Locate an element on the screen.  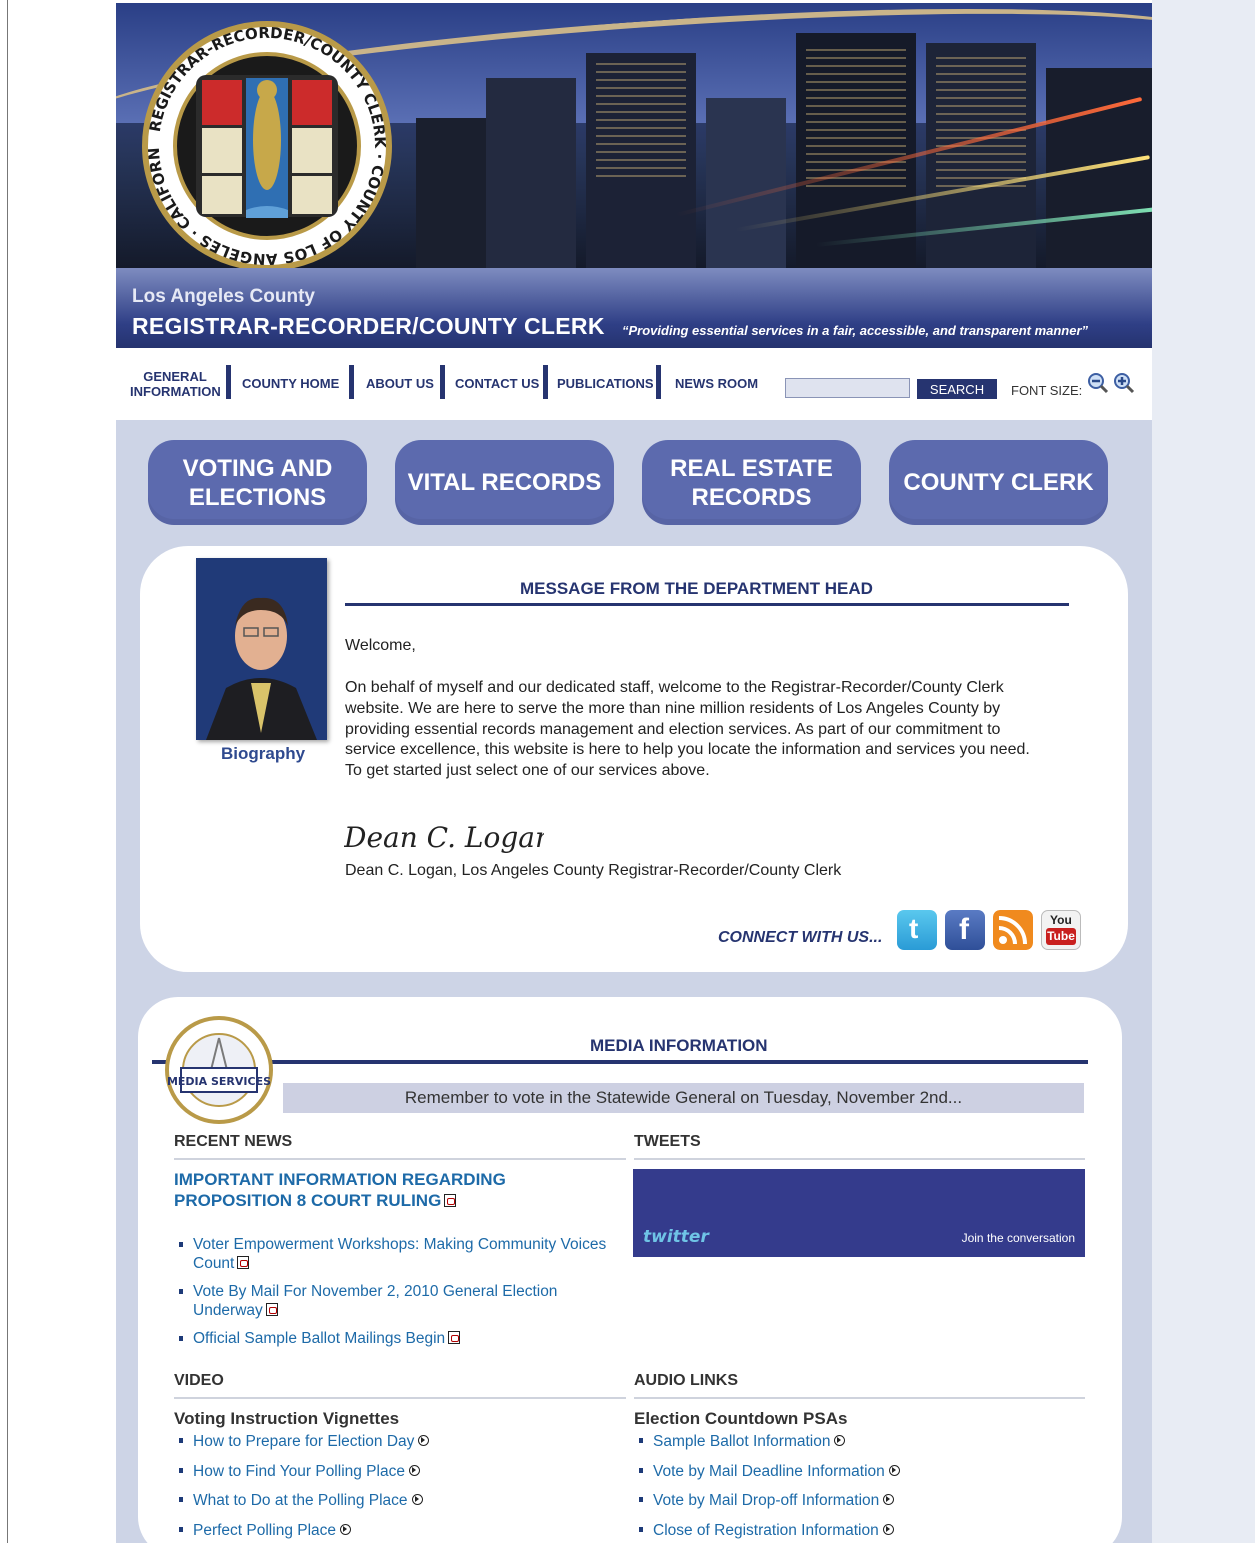
rss-icon is located at coordinates (1013, 930).